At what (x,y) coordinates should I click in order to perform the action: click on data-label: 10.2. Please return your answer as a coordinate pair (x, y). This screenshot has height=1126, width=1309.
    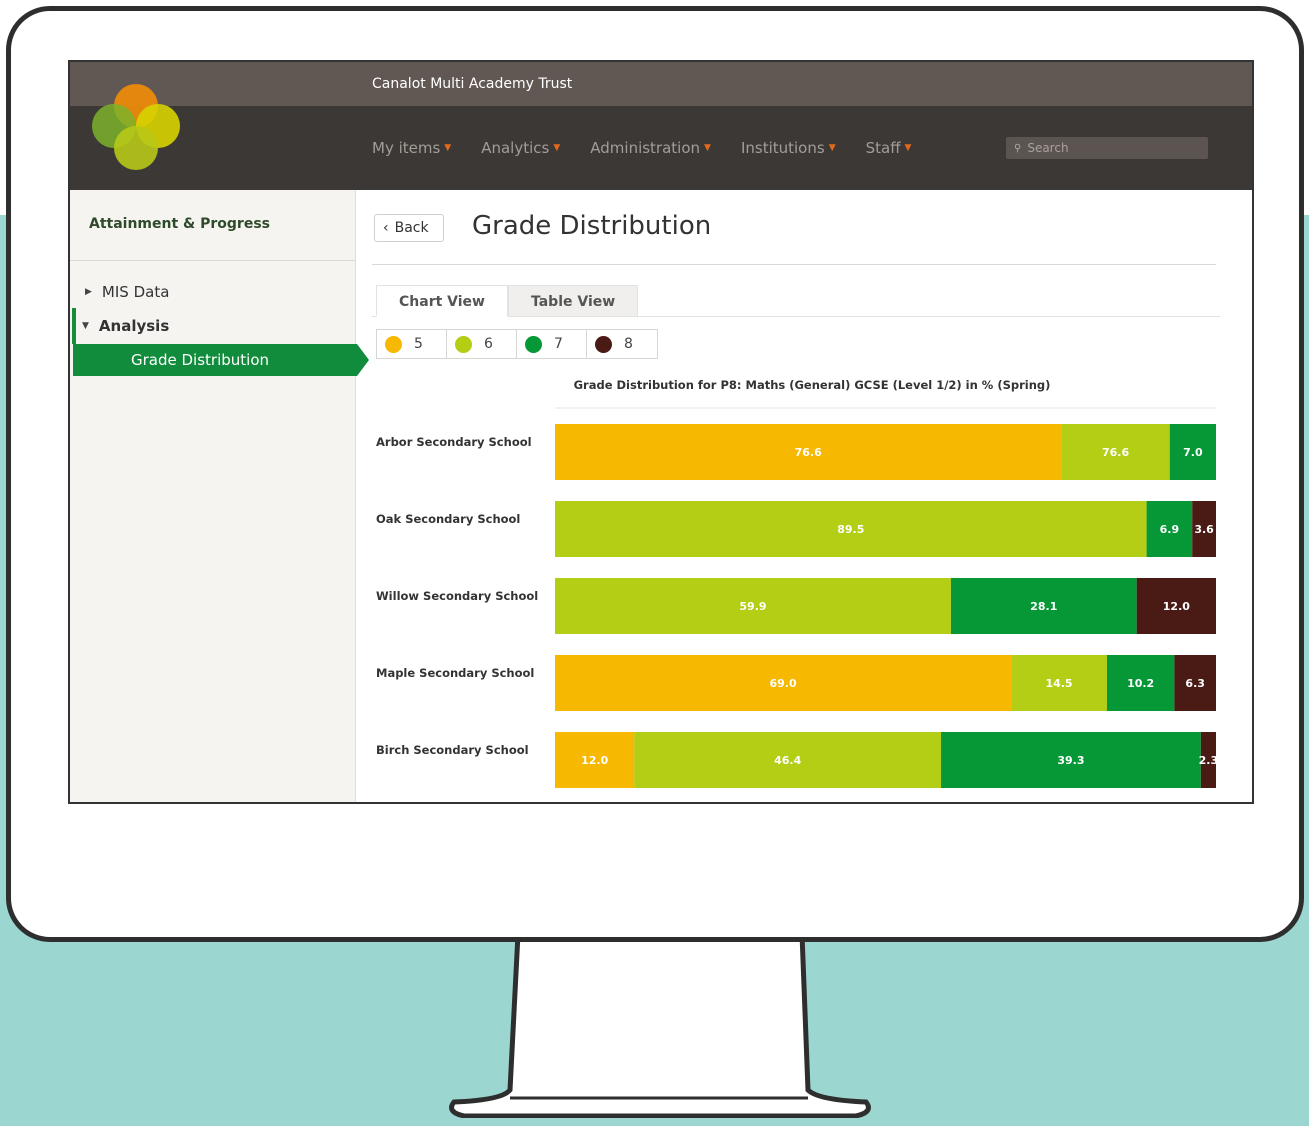
    Looking at the image, I should click on (1140, 683).